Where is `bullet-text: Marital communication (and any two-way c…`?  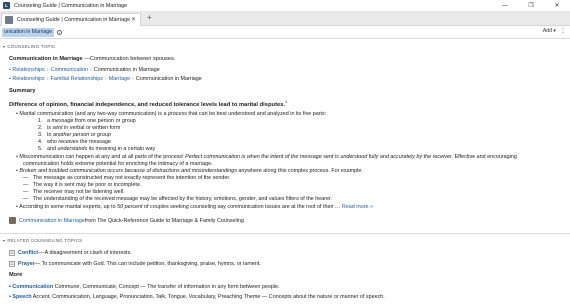
bullet-text: Marital communication (and any two-way c… is located at coordinates (93, 114).